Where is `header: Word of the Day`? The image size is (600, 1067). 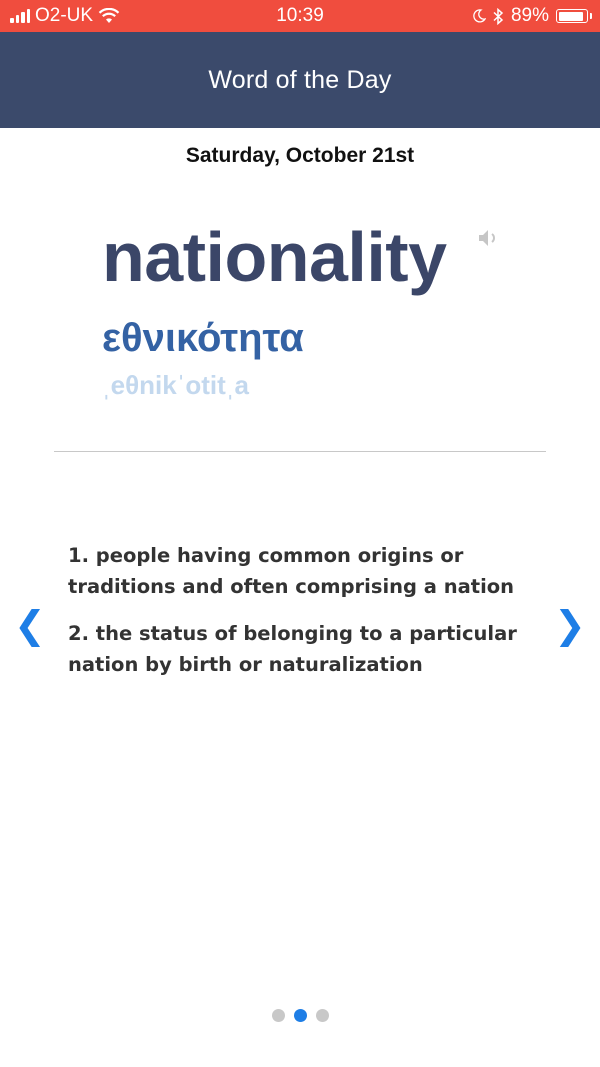 header: Word of the Day is located at coordinates (300, 80).